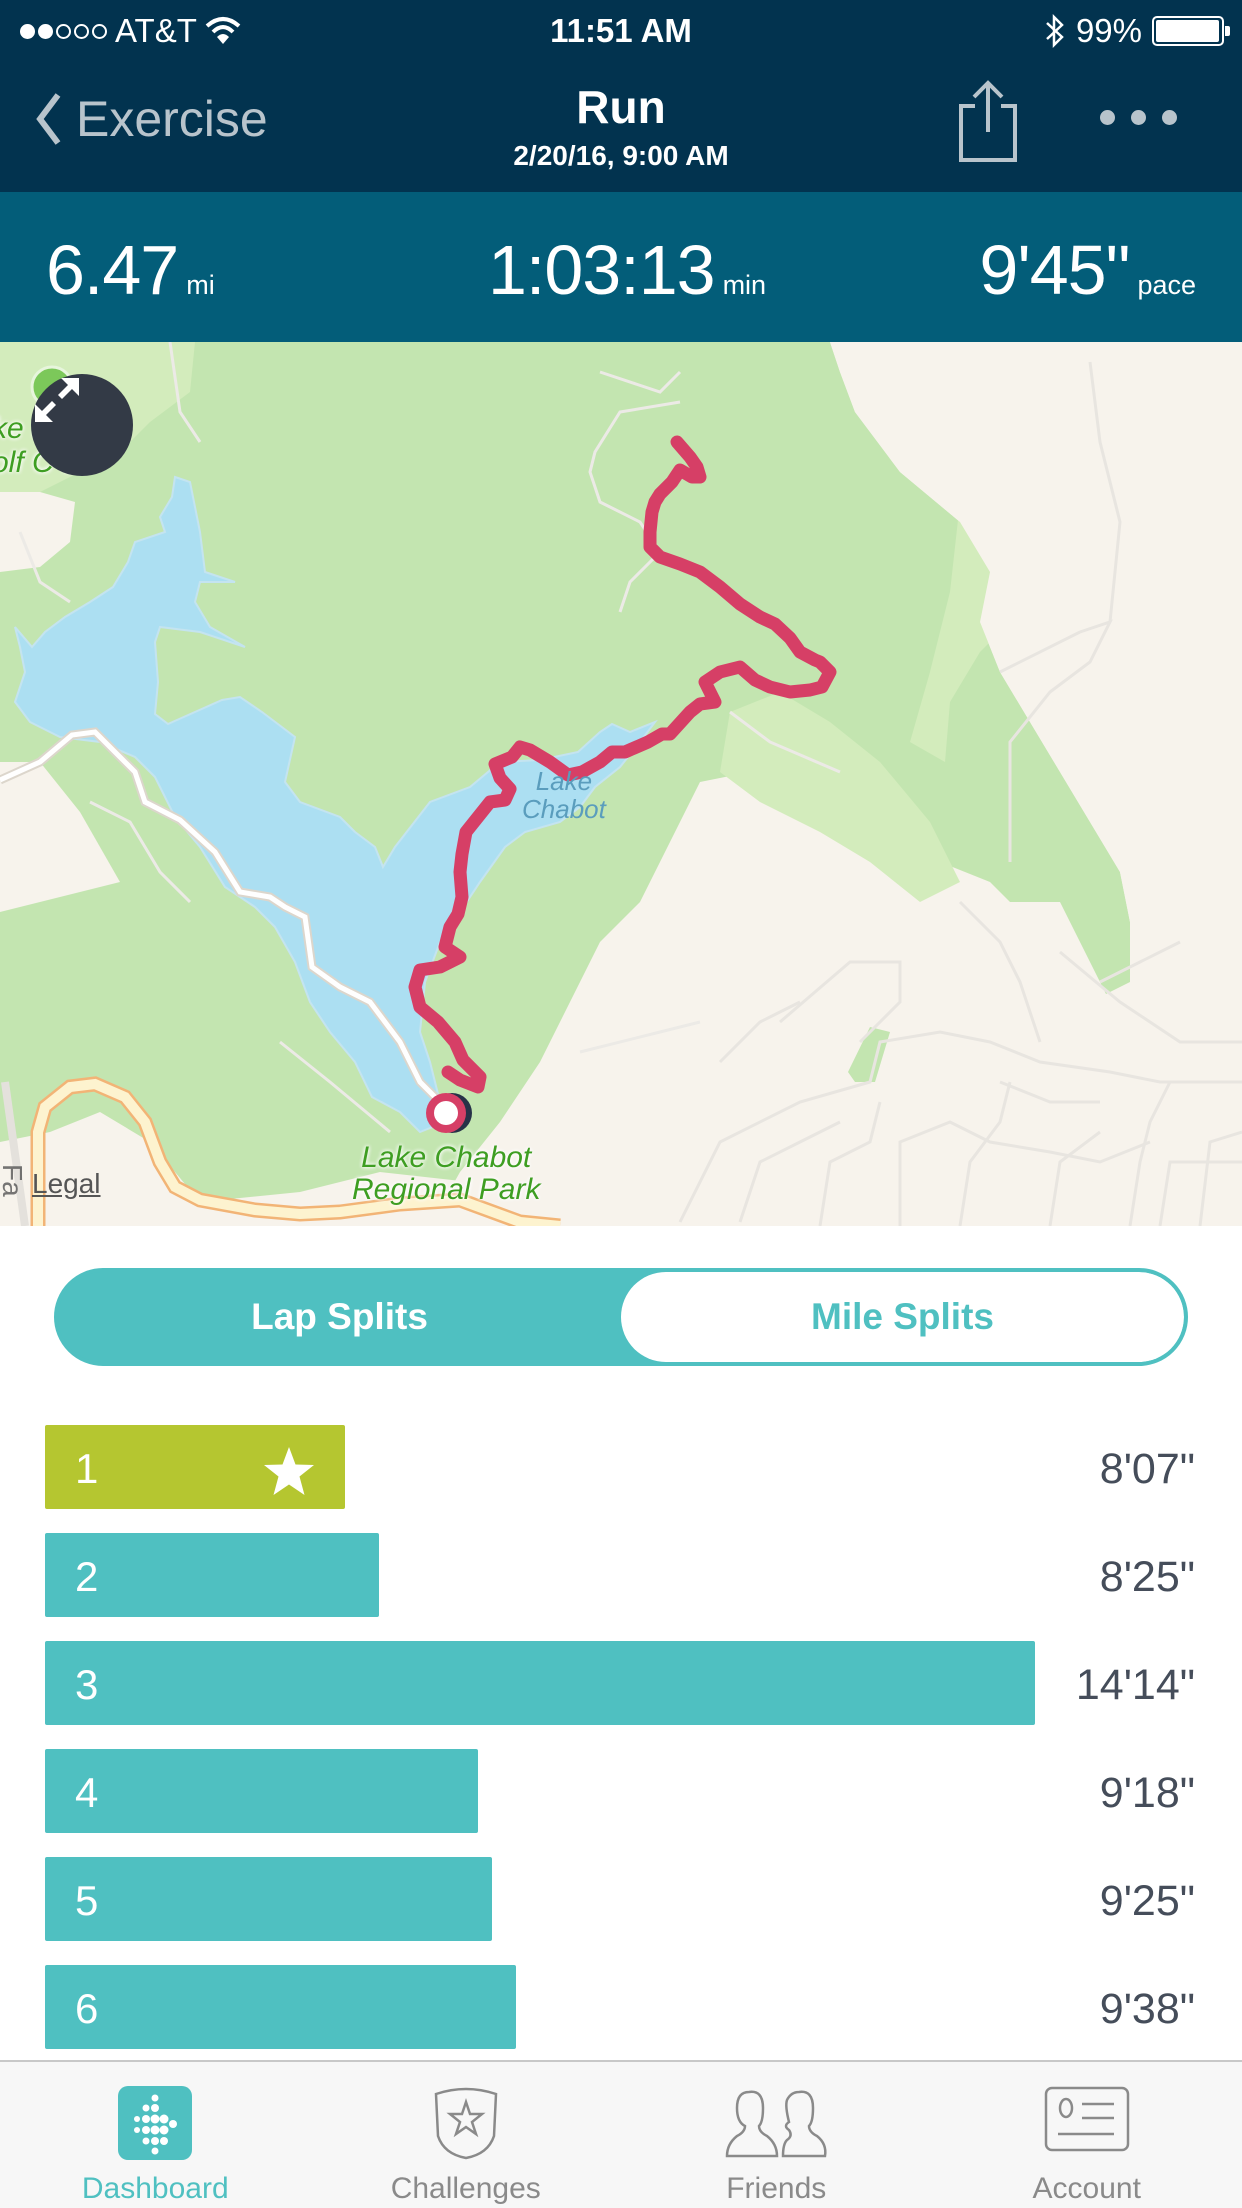  I want to click on split-row: 3 14'14", so click(621, 1695).